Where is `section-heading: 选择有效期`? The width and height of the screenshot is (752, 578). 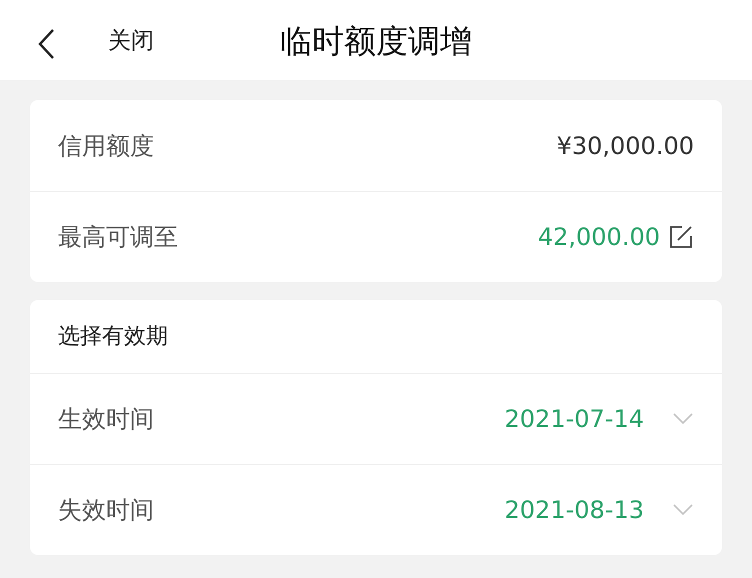
section-heading: 选择有效期 is located at coordinates (113, 337).